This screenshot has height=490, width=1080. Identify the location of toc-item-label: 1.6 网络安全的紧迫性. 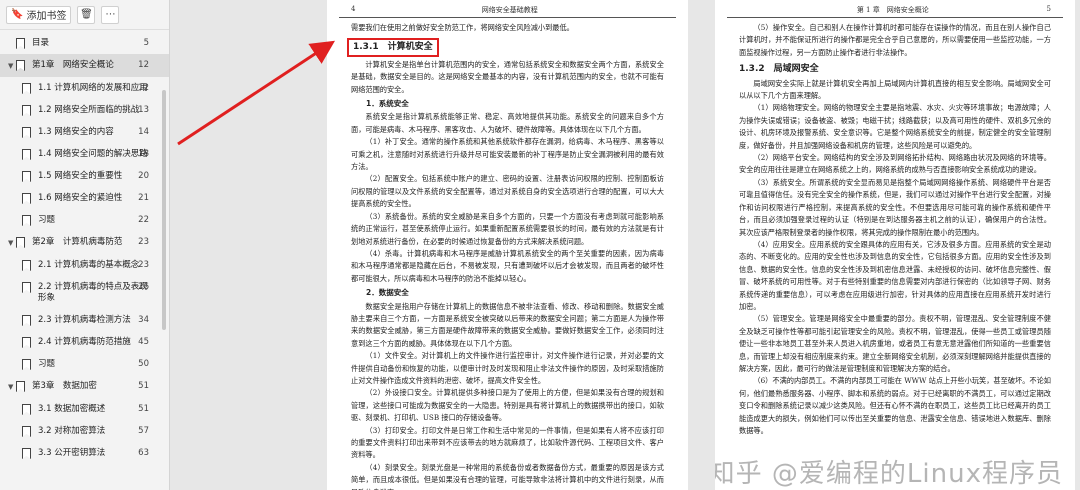
(80, 198).